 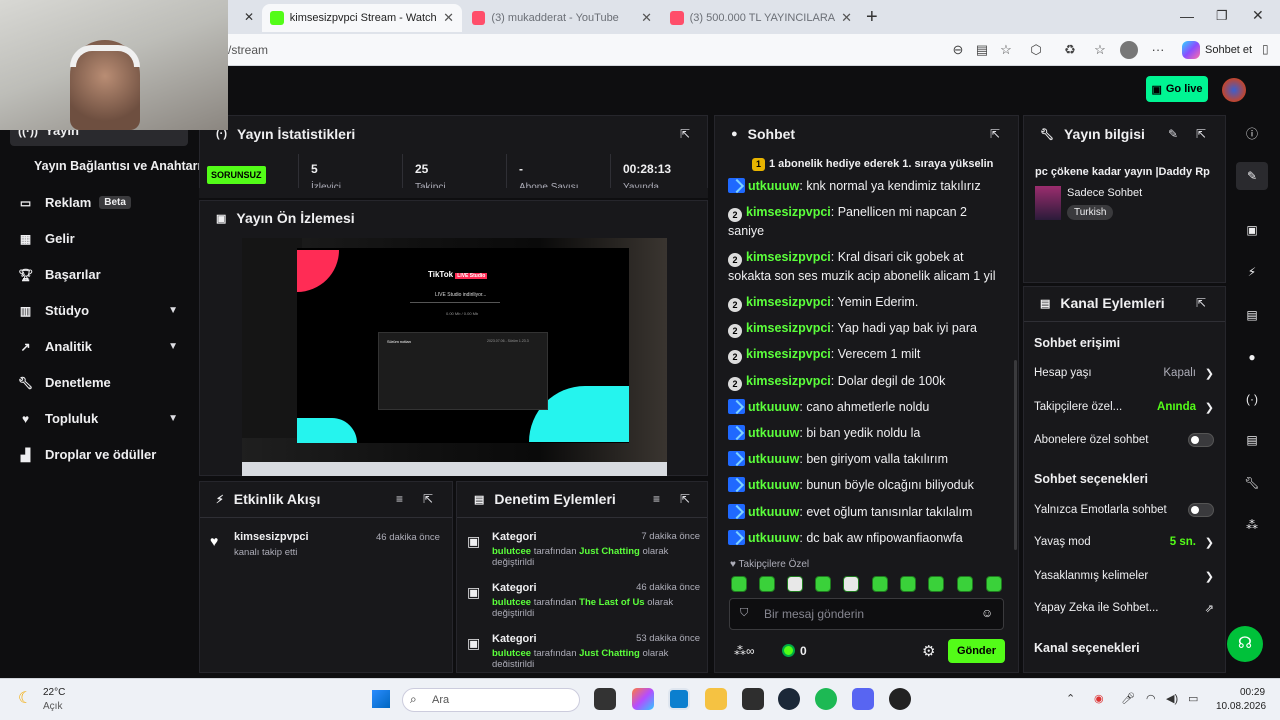 What do you see at coordinates (1124, 373) in the screenshot?
I see `account-age-row: Hesap yaşı Kapalı ❯` at bounding box center [1124, 373].